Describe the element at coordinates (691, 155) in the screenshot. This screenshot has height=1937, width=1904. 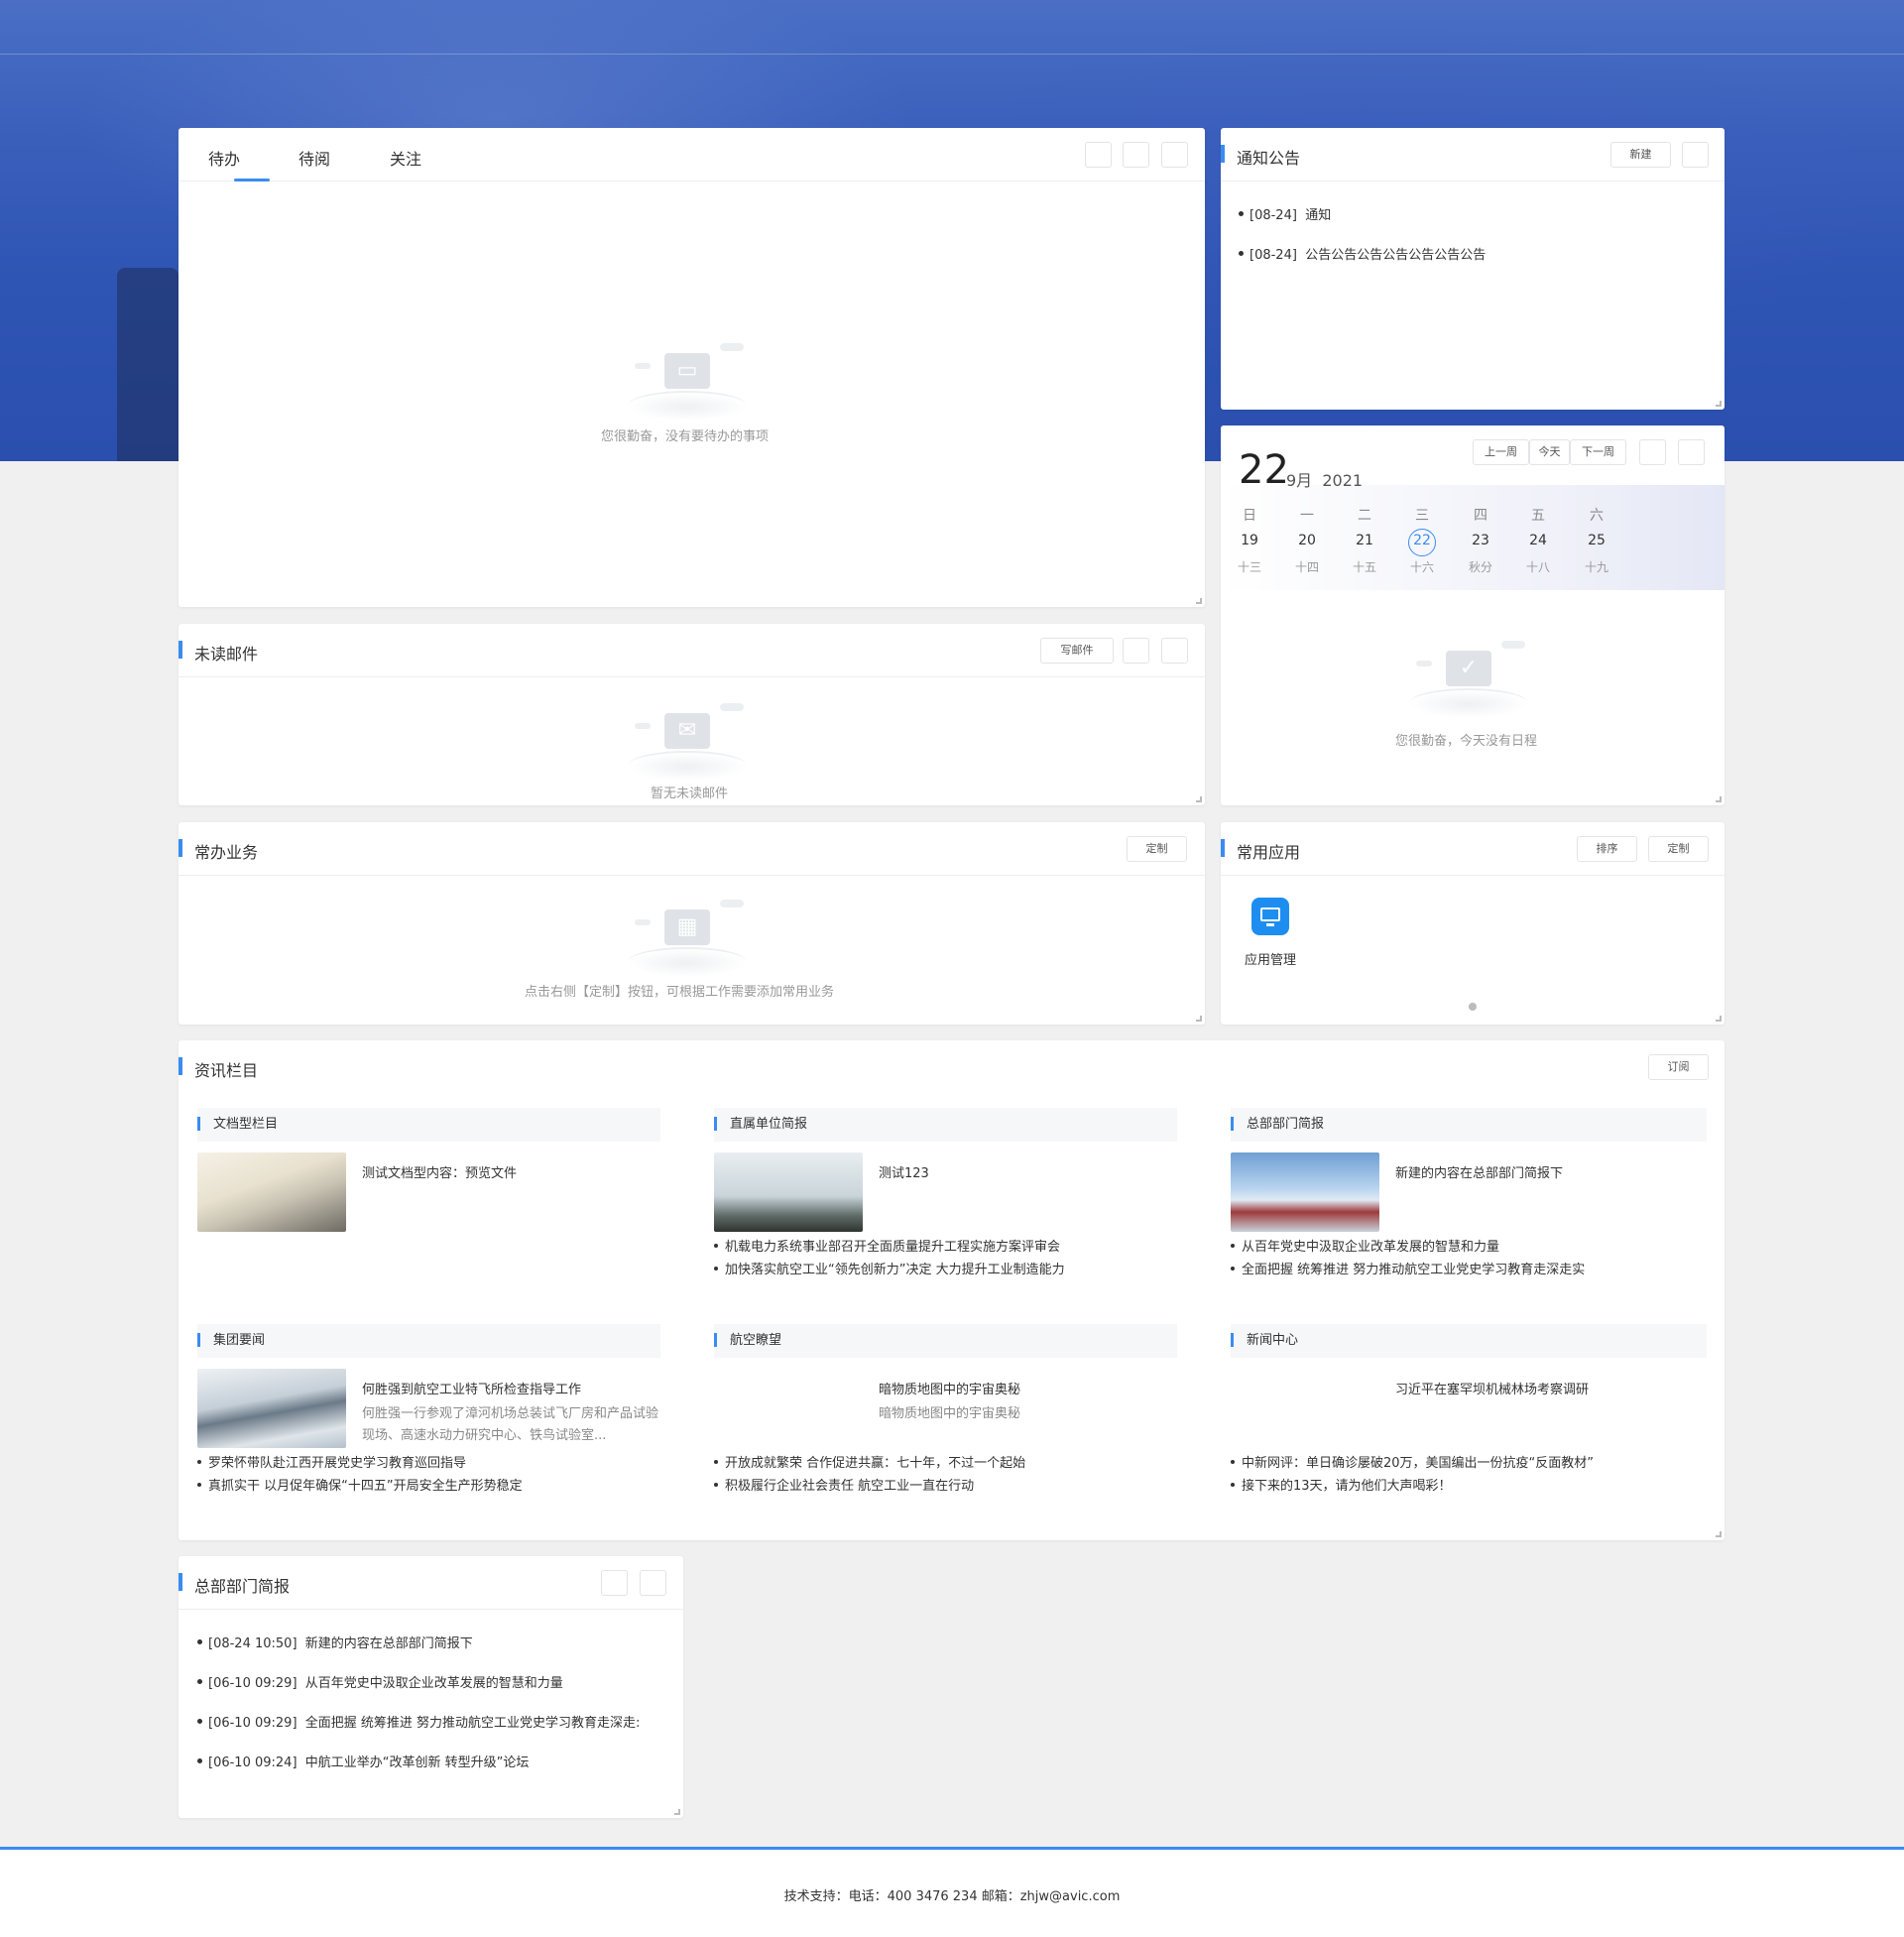
I see `todo-tabs: 待办 待阅 关注` at that location.